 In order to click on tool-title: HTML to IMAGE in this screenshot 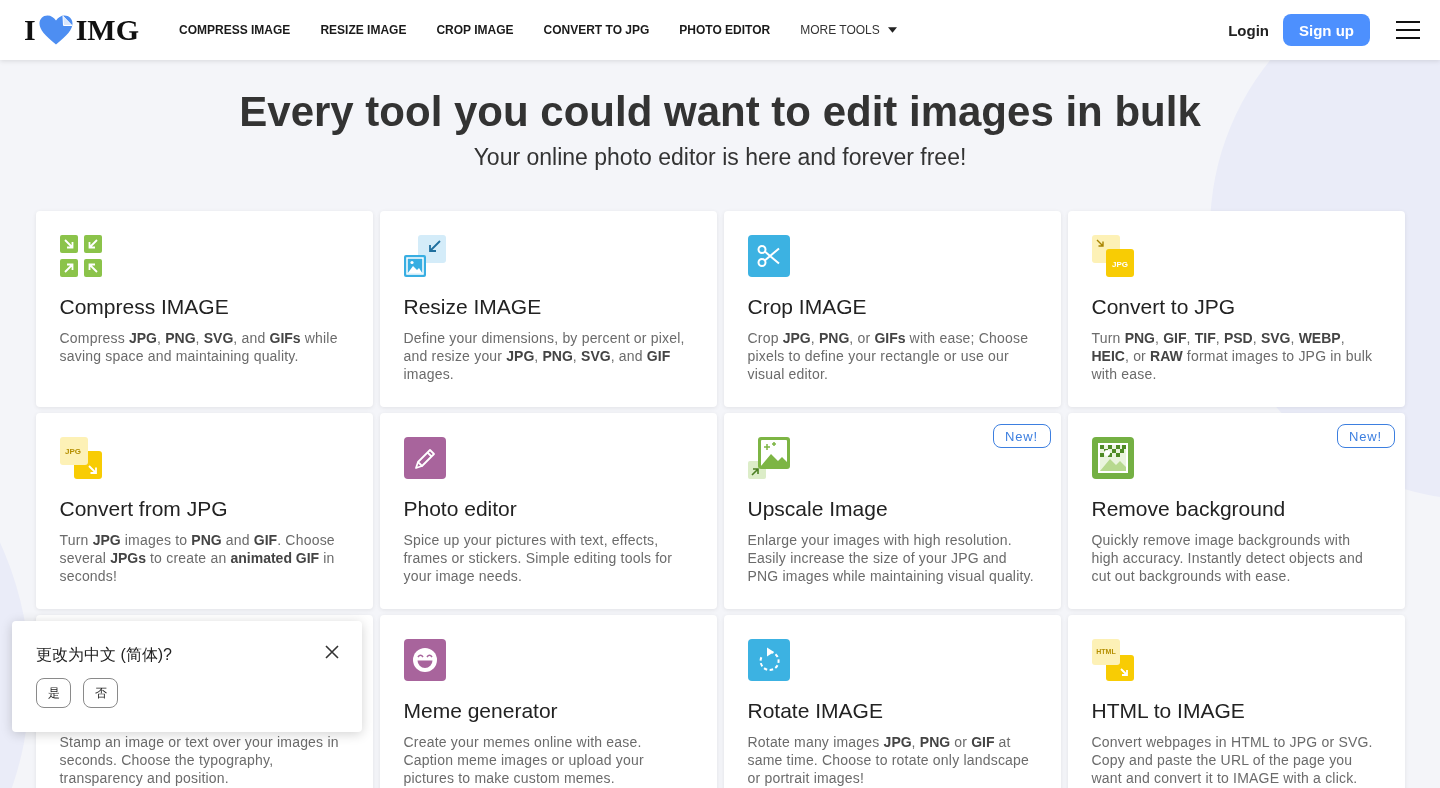, I will do `click(1168, 711)`.